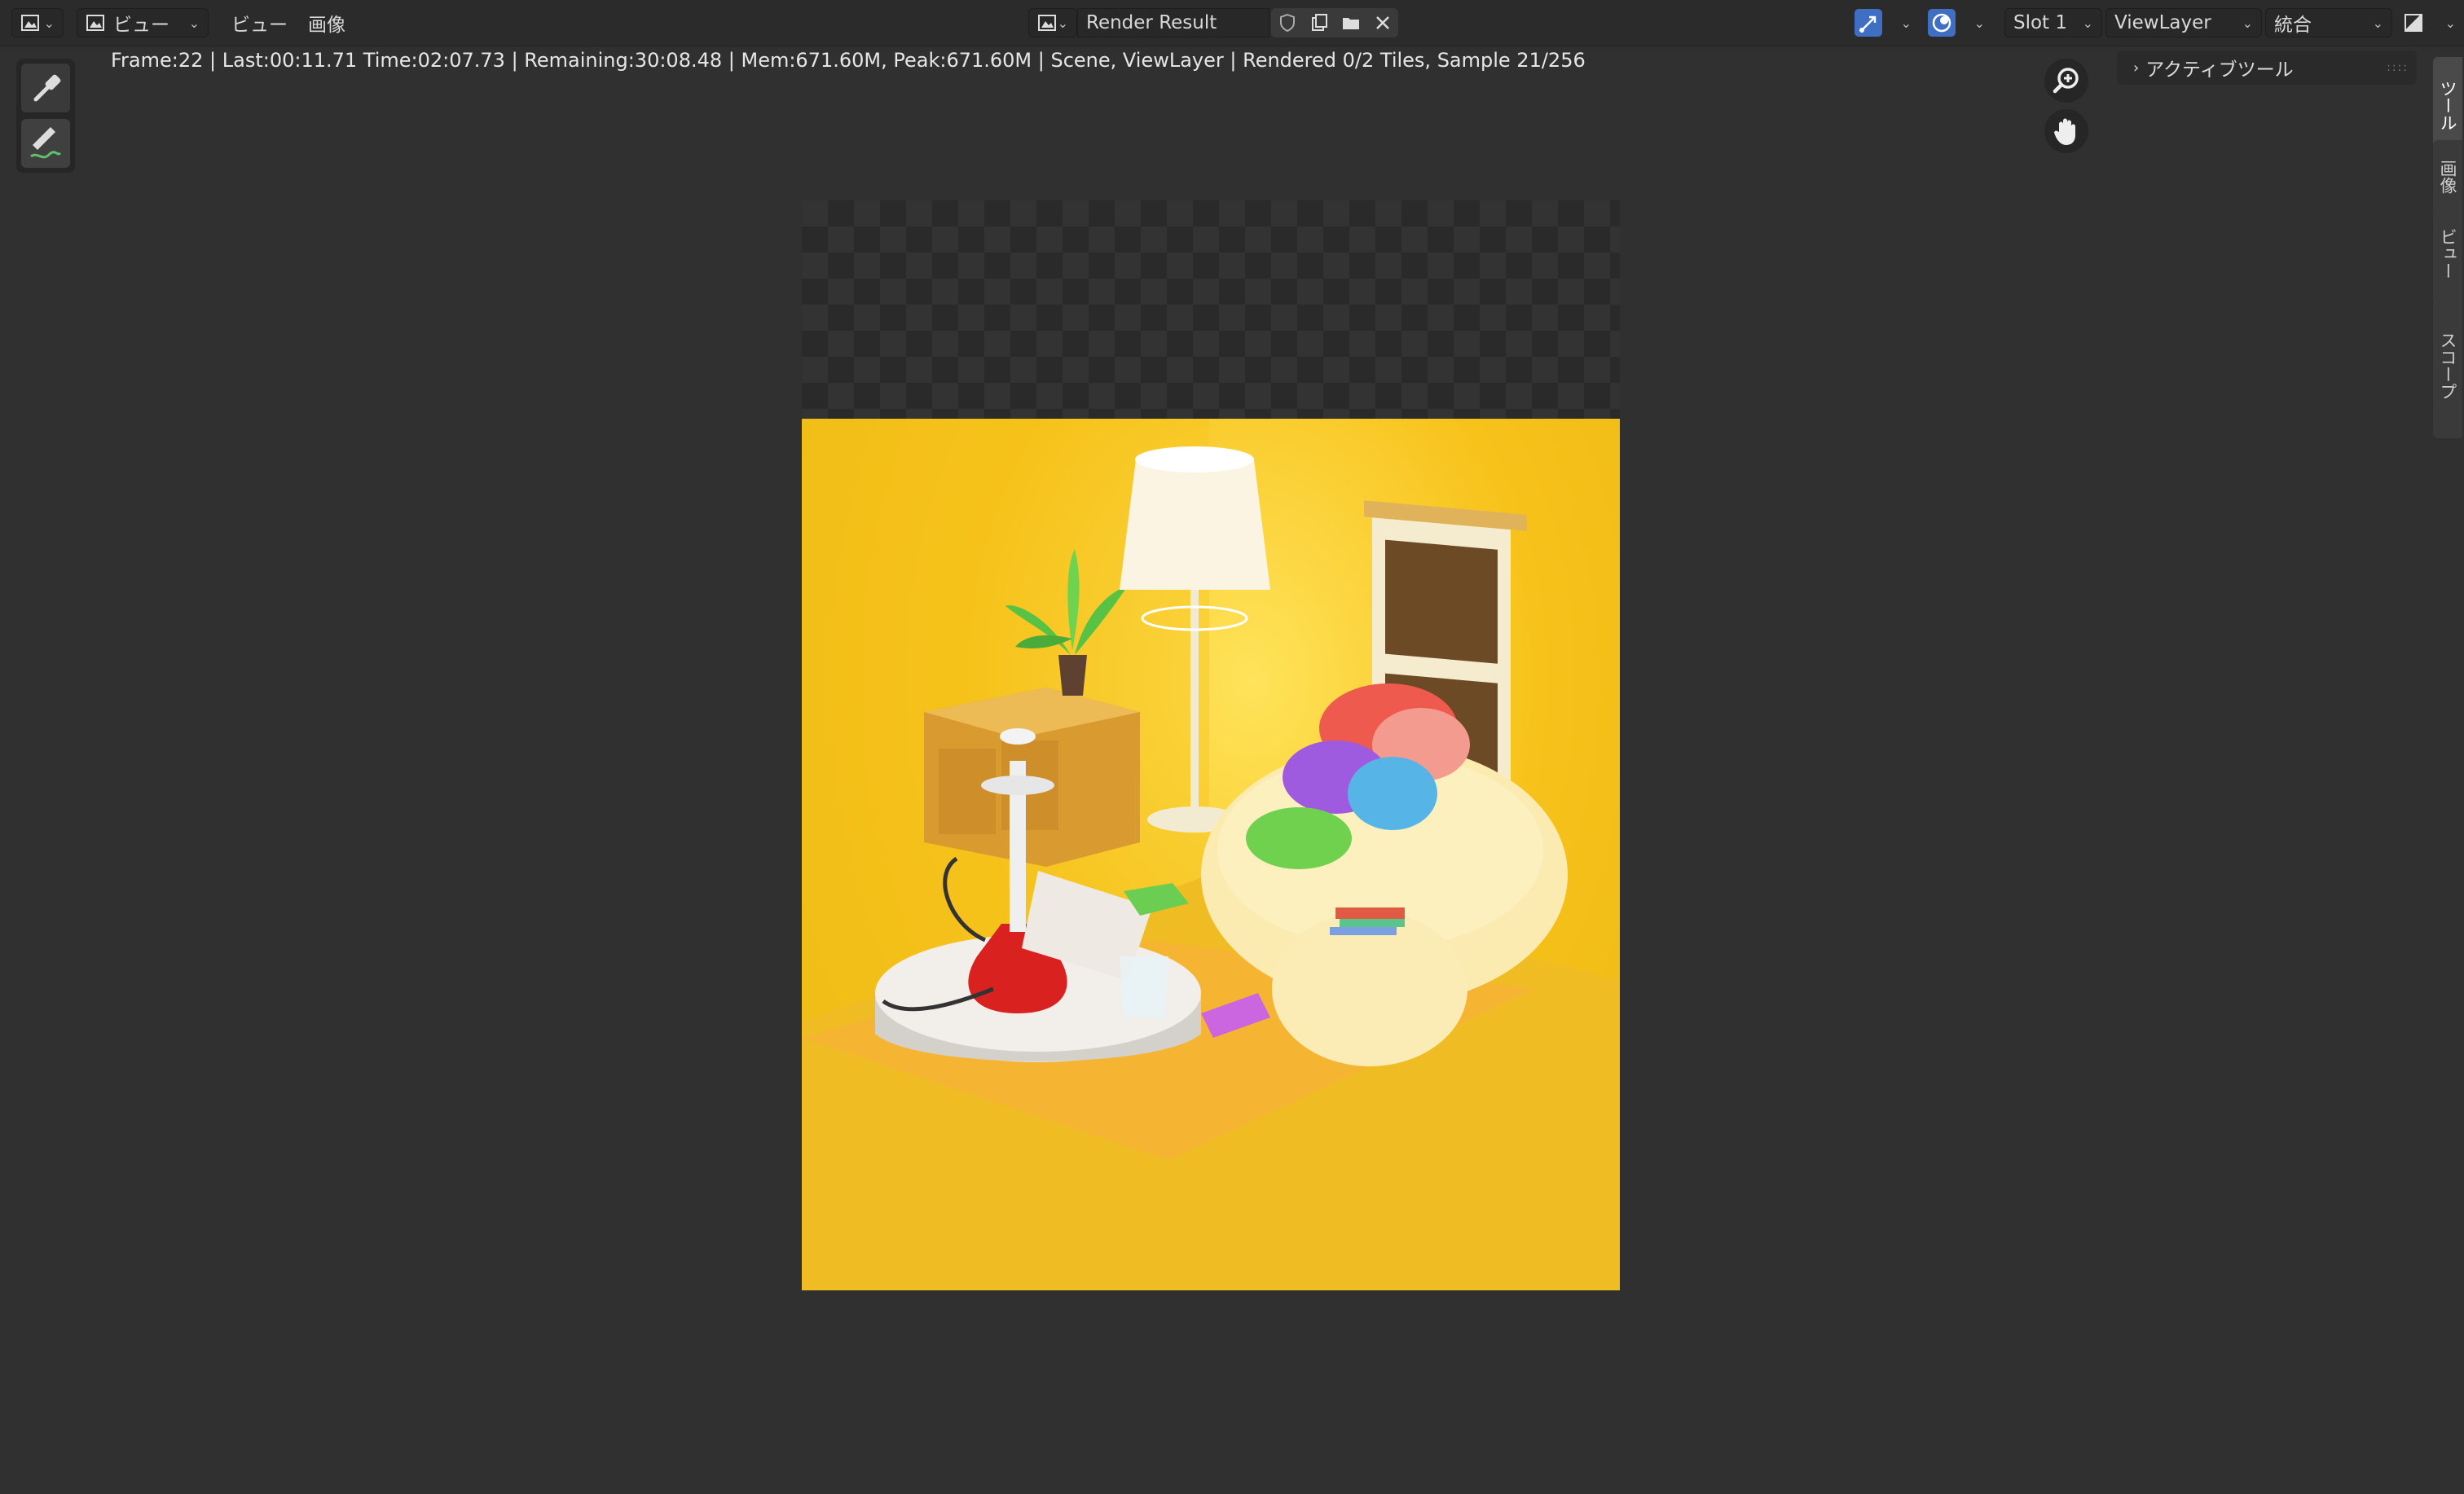 This screenshot has width=2464, height=1494. Describe the element at coordinates (1351, 23) in the screenshot. I see `open-folder-icon` at that location.